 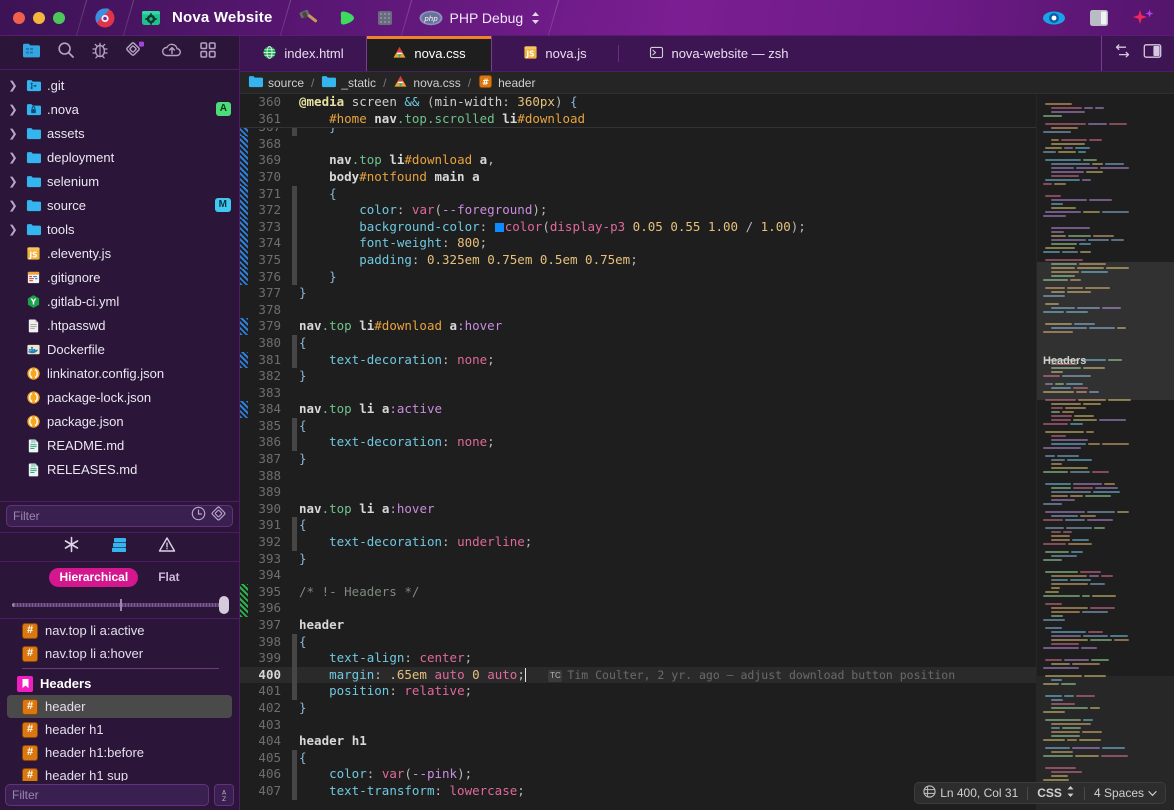 I want to click on symbol-list-item: # nav.top li a:active, so click(x=119, y=630).